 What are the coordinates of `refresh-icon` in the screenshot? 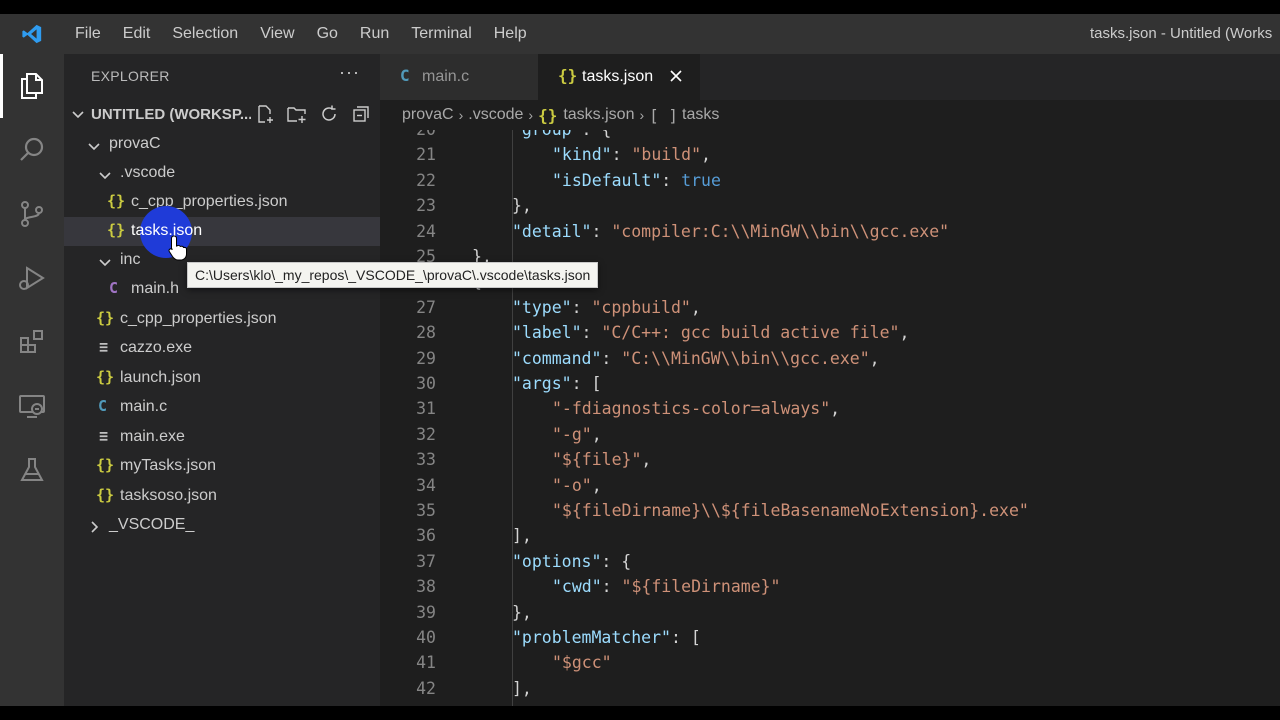 It's located at (329, 114).